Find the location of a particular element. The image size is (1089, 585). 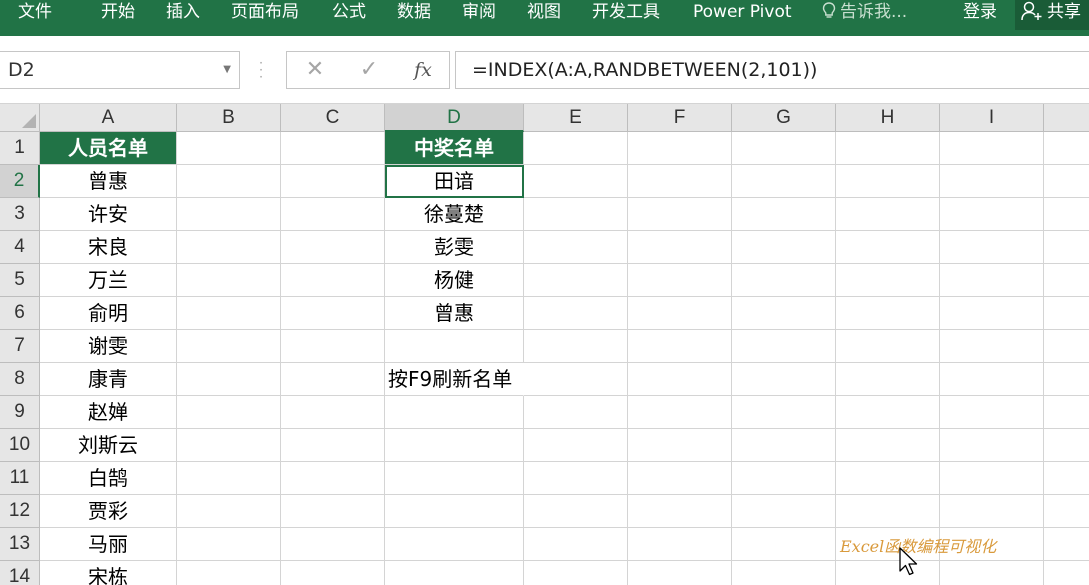

cell-j14 is located at coordinates (1066, 573).